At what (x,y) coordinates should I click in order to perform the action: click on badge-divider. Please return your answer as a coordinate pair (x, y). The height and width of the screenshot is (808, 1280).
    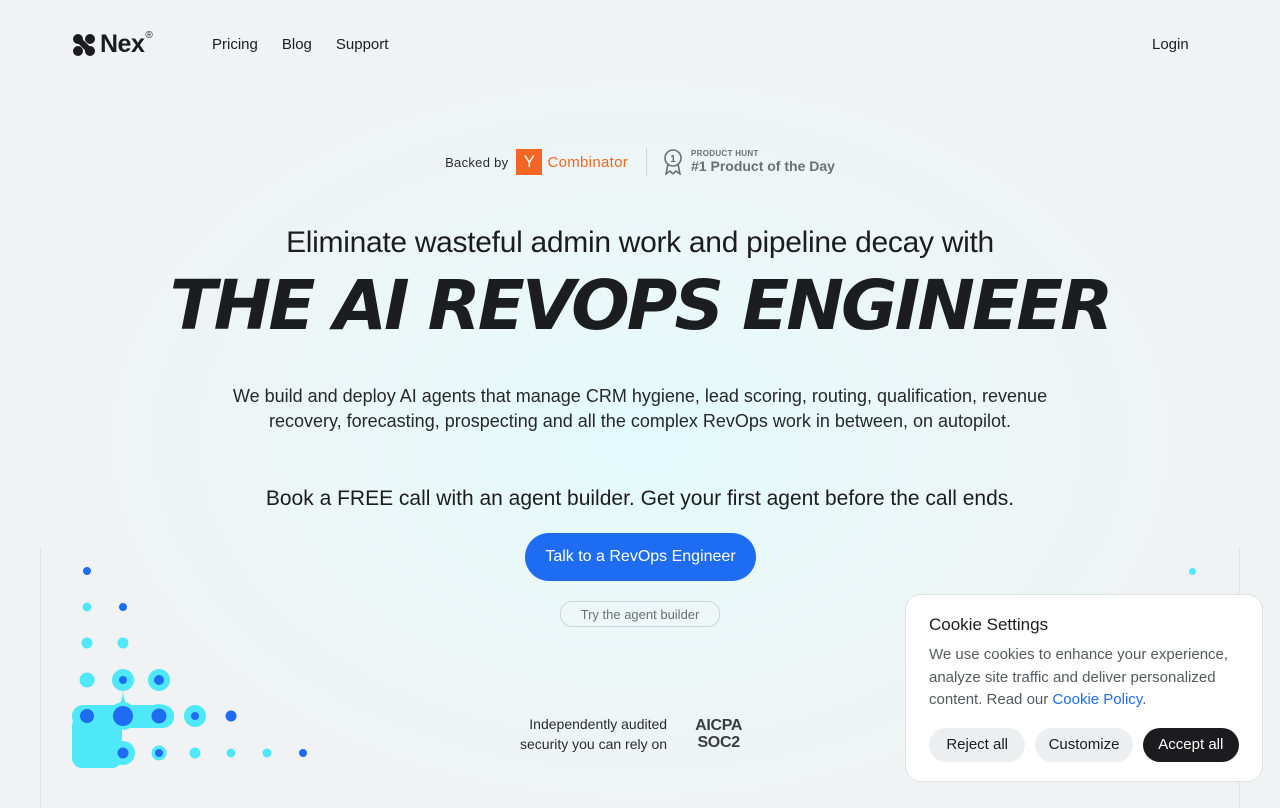
    Looking at the image, I should click on (647, 162).